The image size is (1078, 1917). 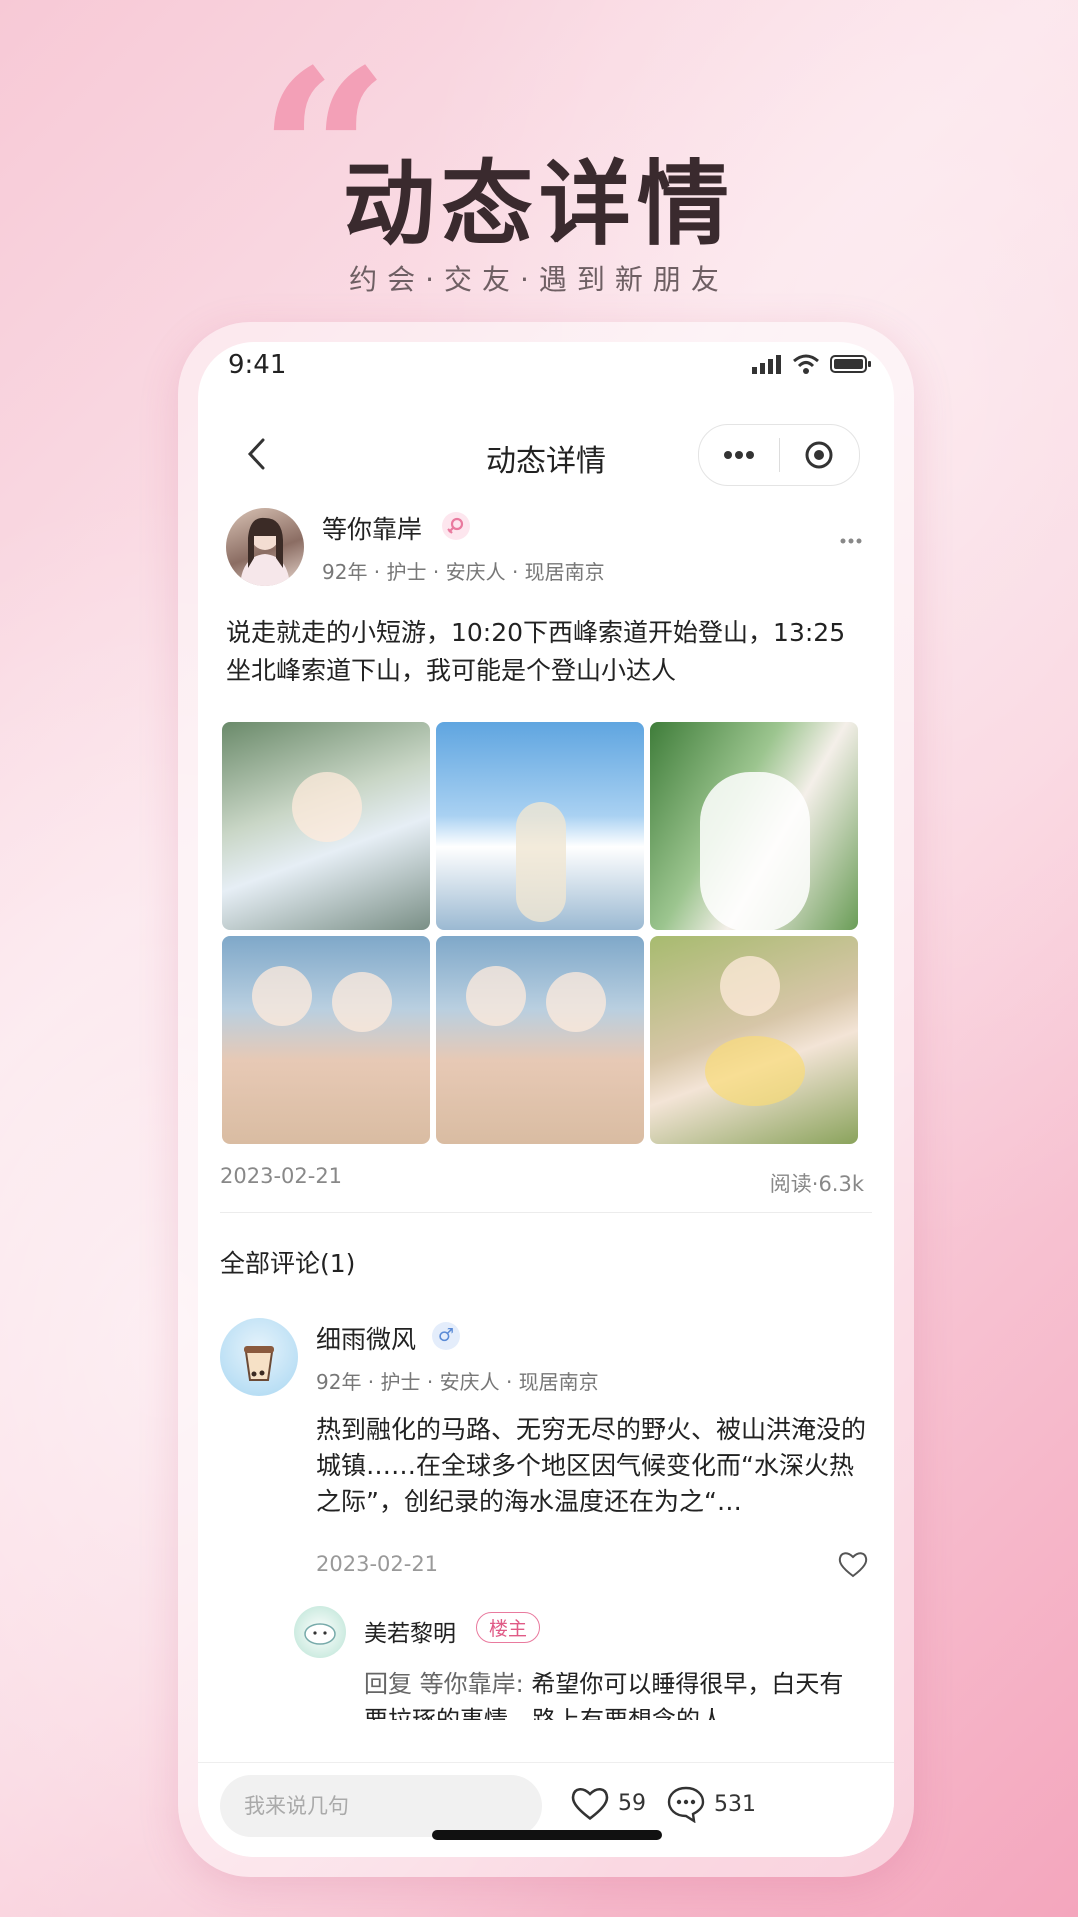 I want to click on more-dots-icon, so click(x=738, y=455).